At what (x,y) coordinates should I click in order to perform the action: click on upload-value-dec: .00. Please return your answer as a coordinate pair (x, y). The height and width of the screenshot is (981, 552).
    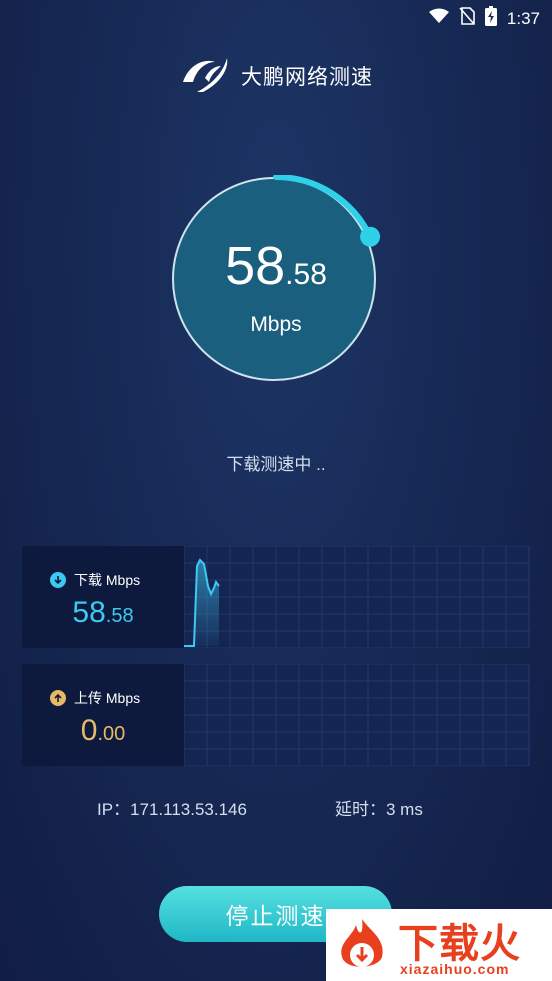
    Looking at the image, I should click on (111, 734).